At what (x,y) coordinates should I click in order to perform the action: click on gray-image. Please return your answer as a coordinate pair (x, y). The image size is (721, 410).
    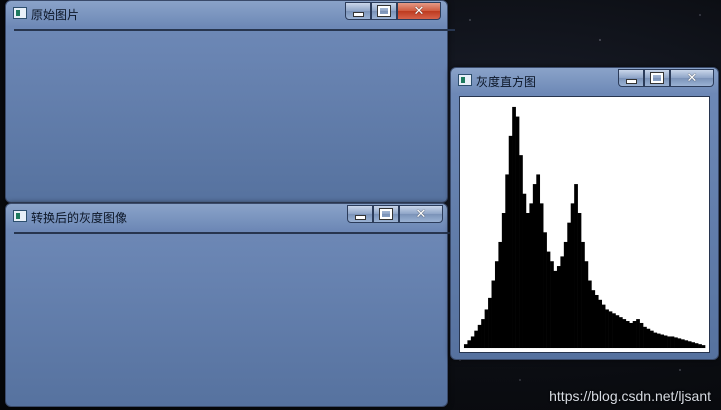
    Looking at the image, I should click on (234, 233).